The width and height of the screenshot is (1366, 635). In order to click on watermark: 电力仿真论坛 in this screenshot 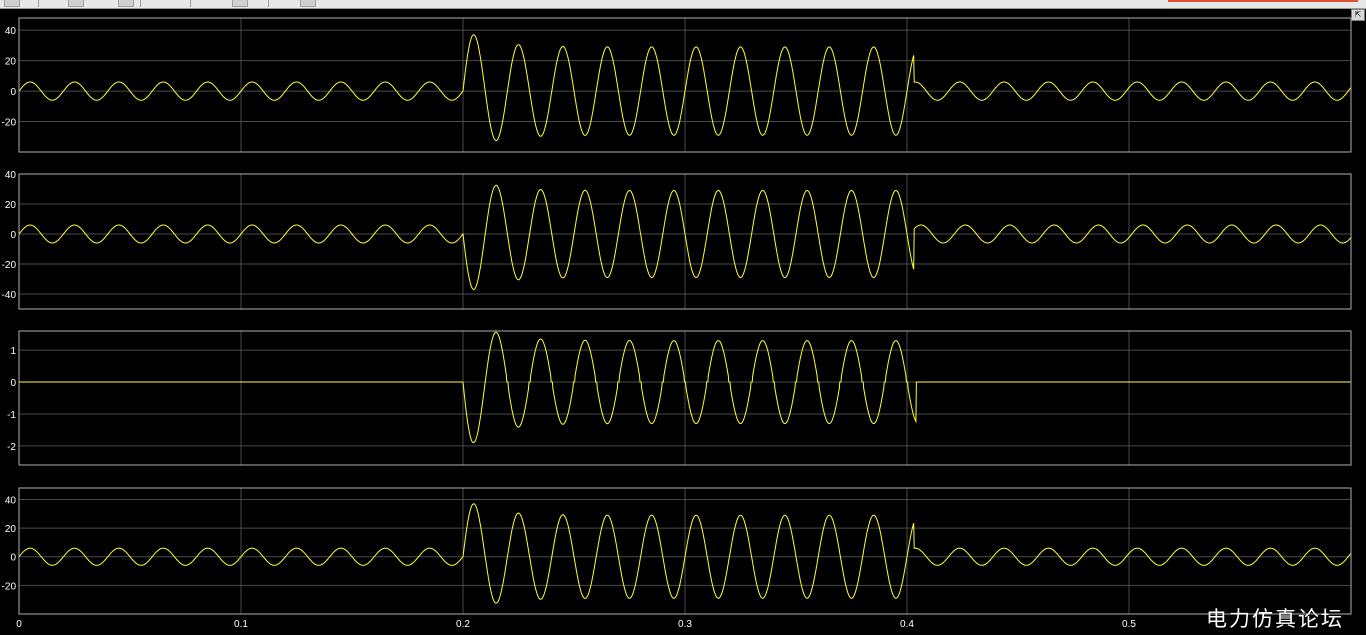, I will do `click(1275, 619)`.